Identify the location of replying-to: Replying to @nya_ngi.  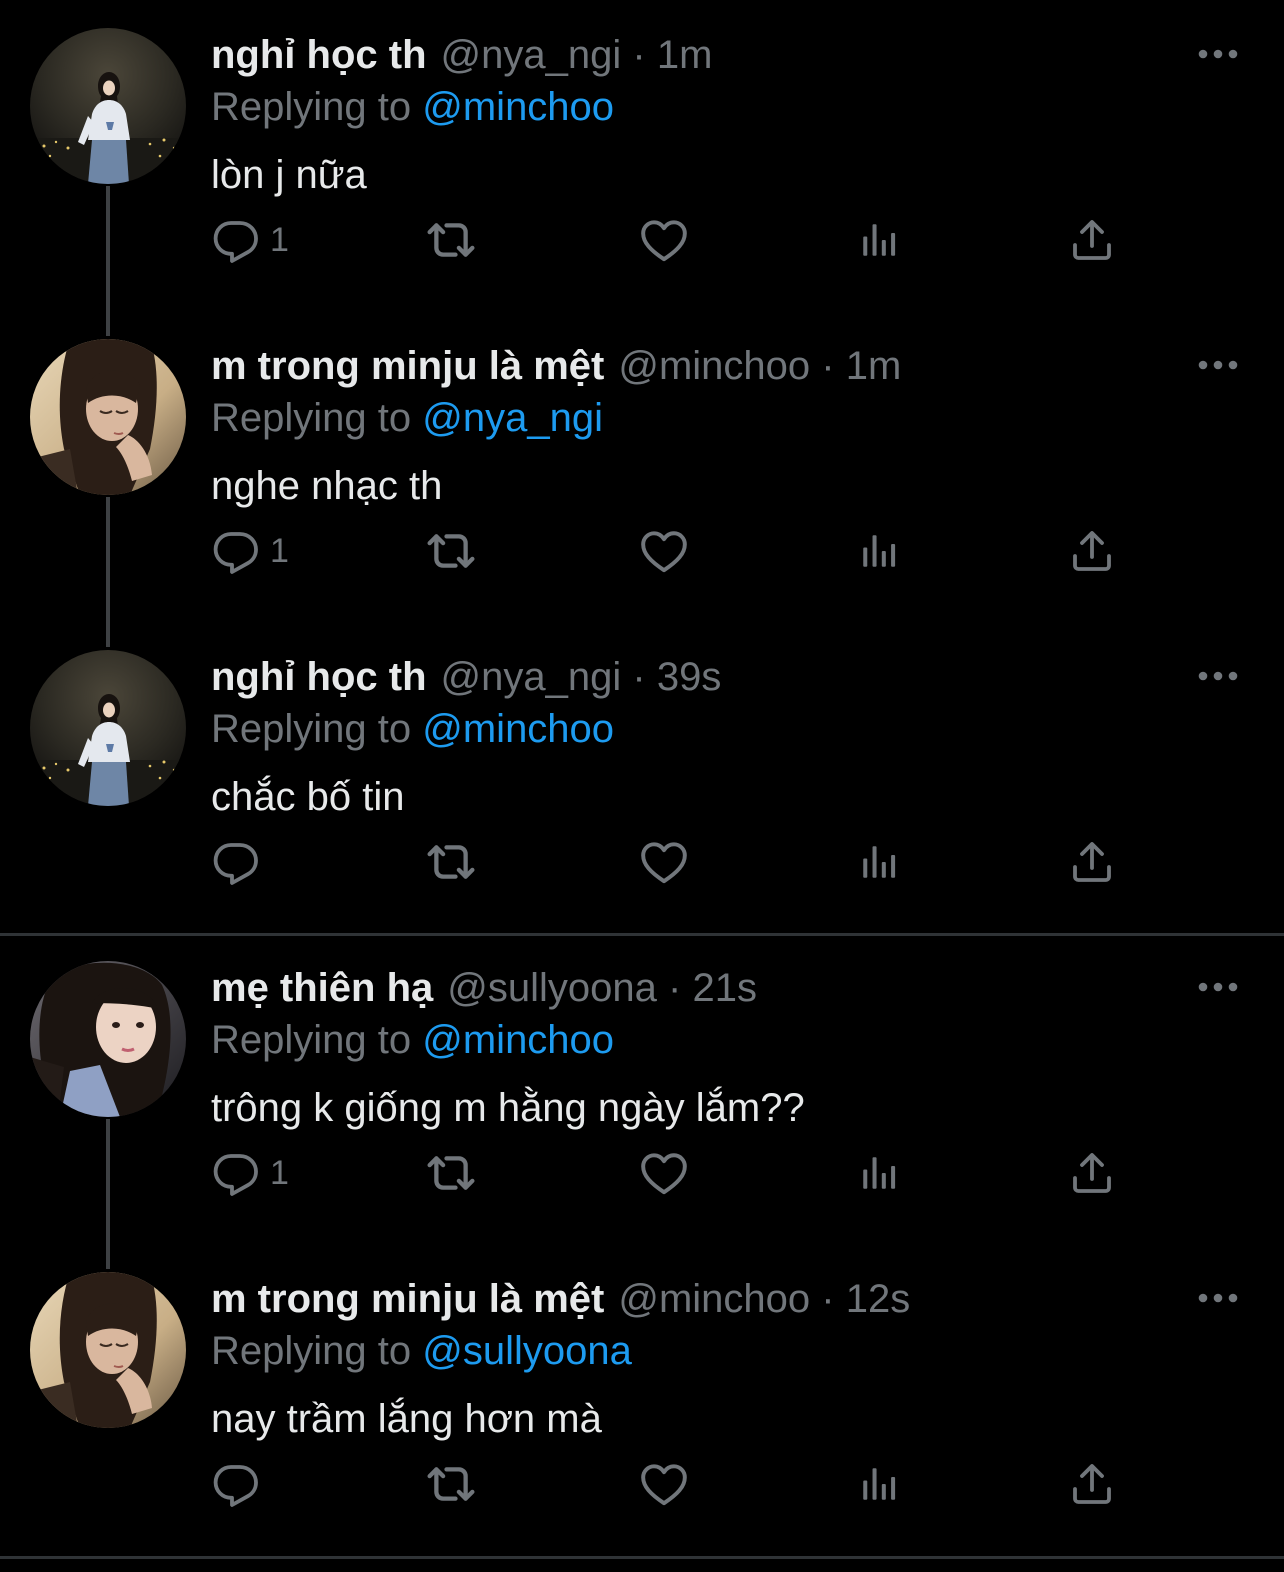
(407, 418).